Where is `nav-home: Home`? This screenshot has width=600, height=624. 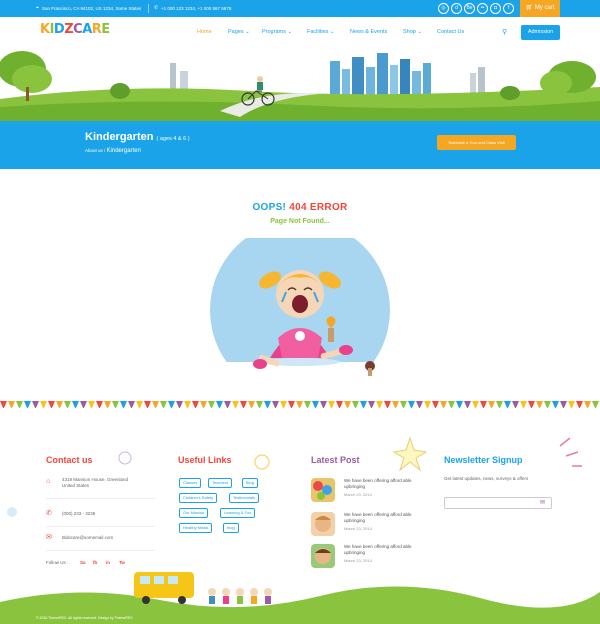 nav-home: Home is located at coordinates (204, 32).